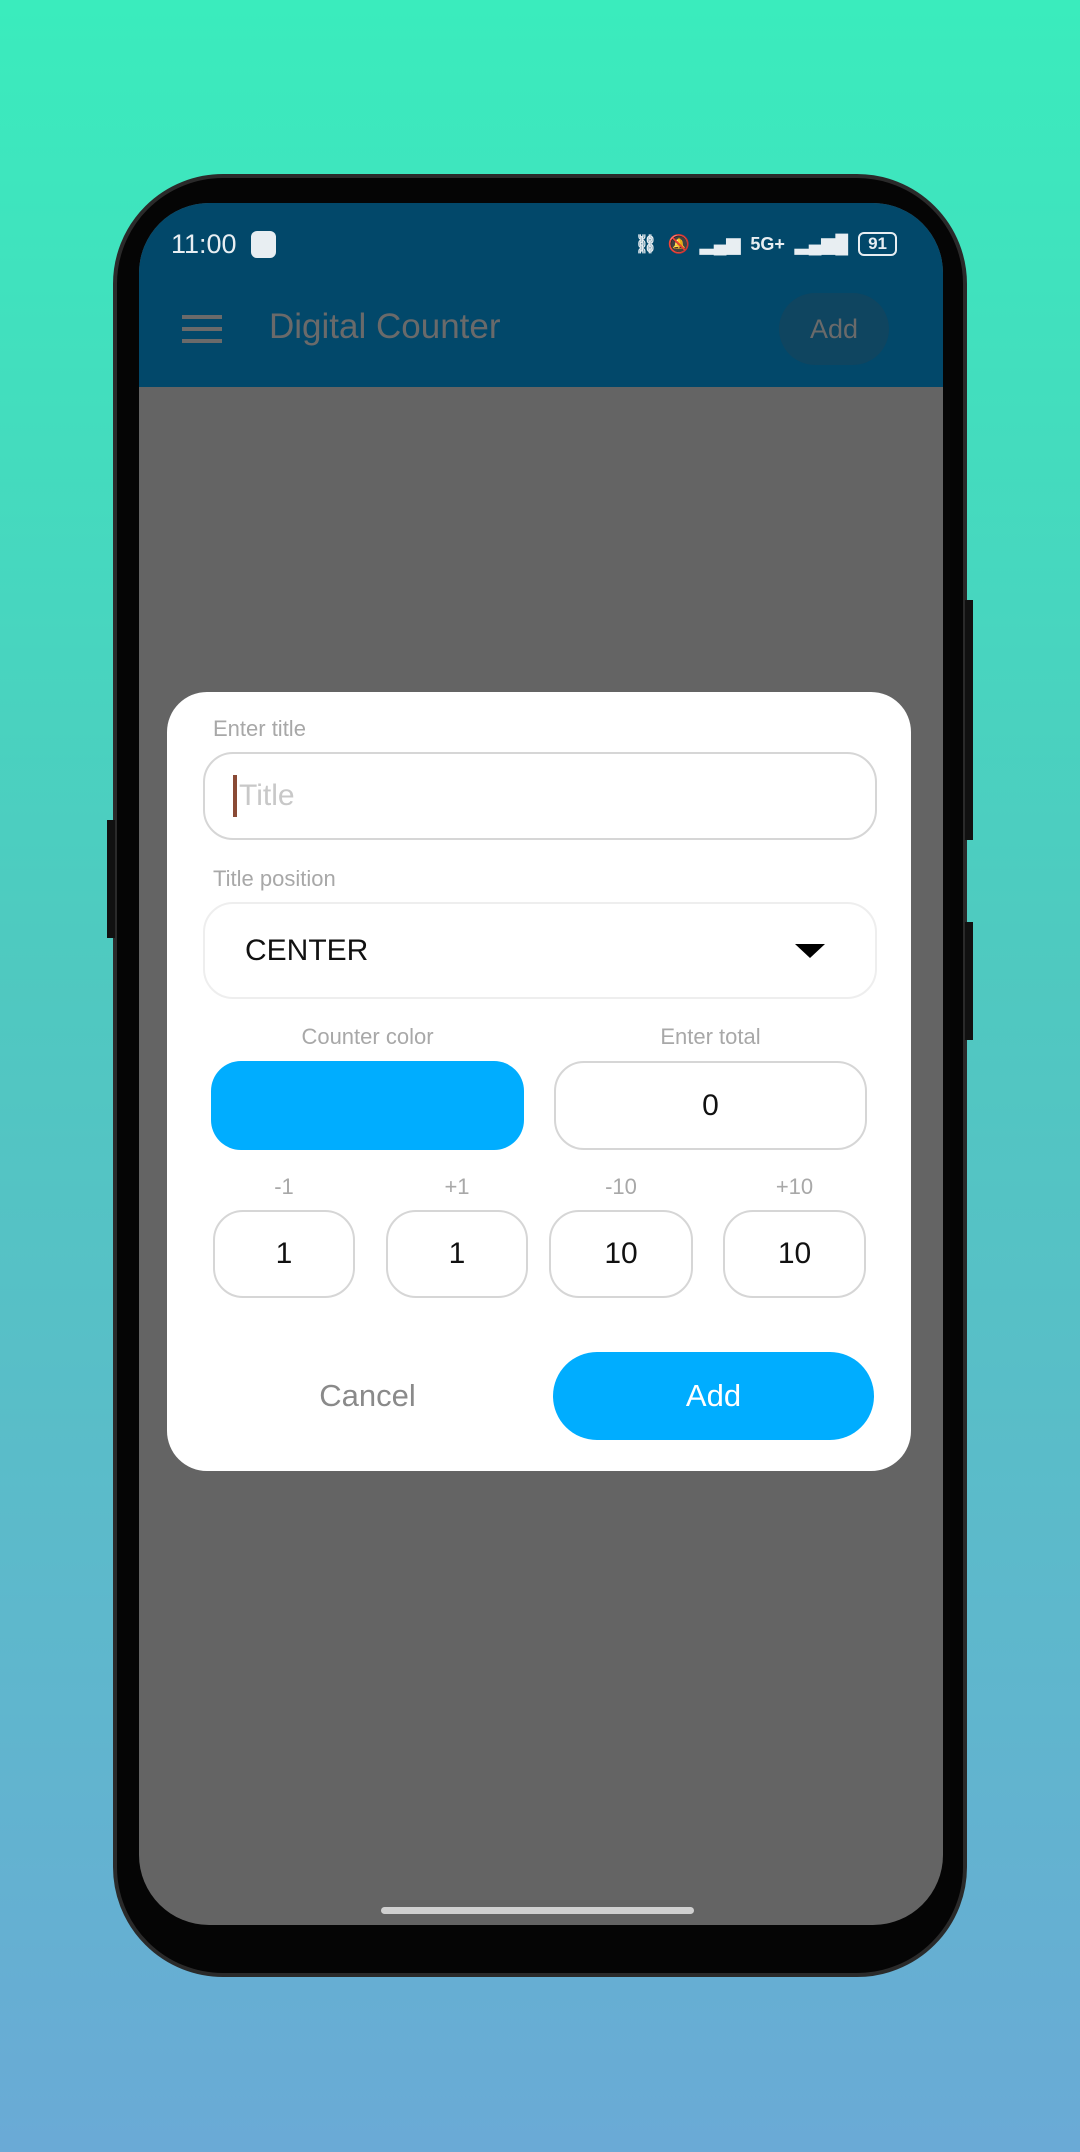  I want to click on title-input: Title, so click(540, 796).